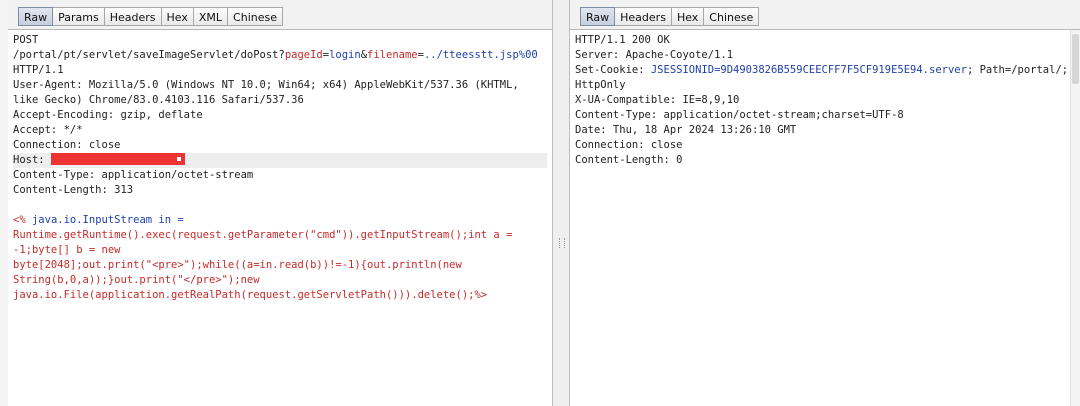  Describe the element at coordinates (108, 115) in the screenshot. I see `header-accept-encoding: Accept-Encoding: gzip, deflate` at that location.